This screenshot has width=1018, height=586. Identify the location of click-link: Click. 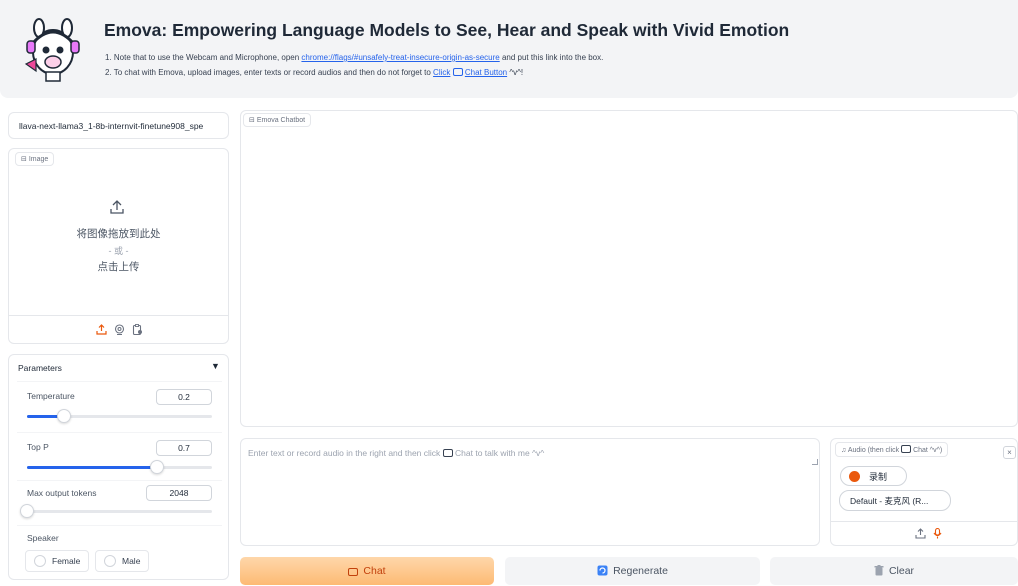
(441, 72).